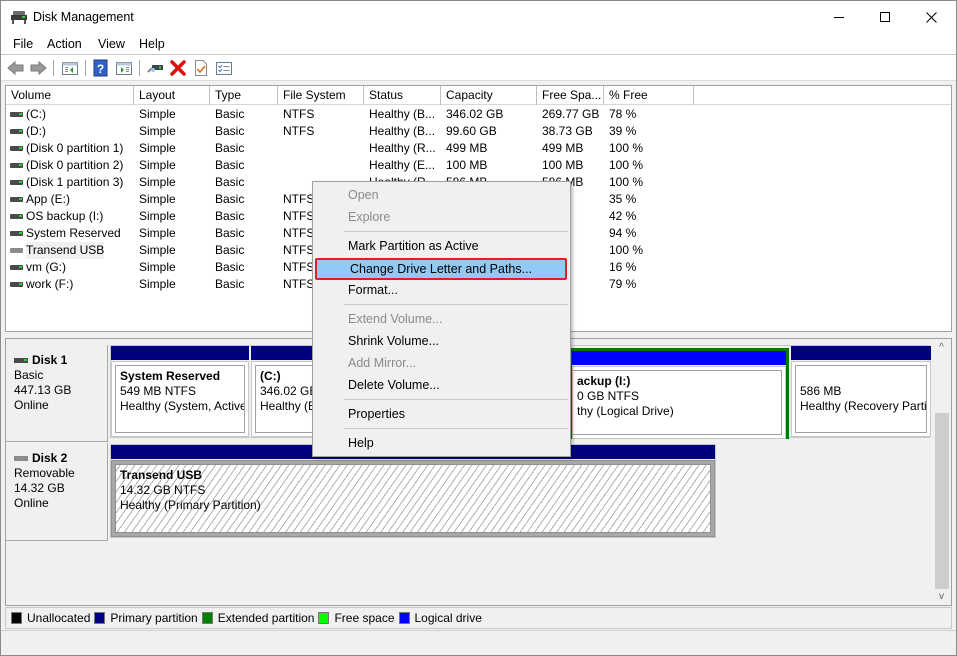 The image size is (957, 656). What do you see at coordinates (299, 114) in the screenshot?
I see `cell-fs: NTFS` at bounding box center [299, 114].